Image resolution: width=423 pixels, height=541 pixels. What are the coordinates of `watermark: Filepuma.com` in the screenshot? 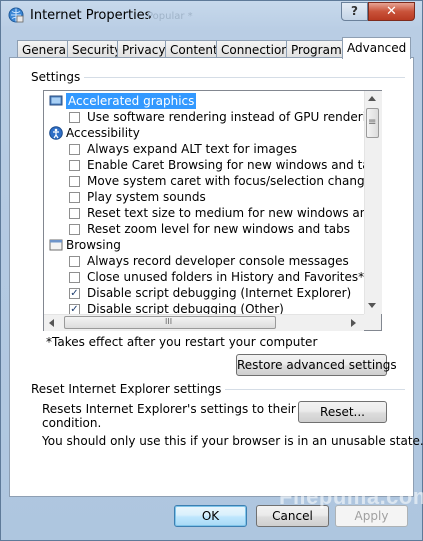 It's located at (351, 496).